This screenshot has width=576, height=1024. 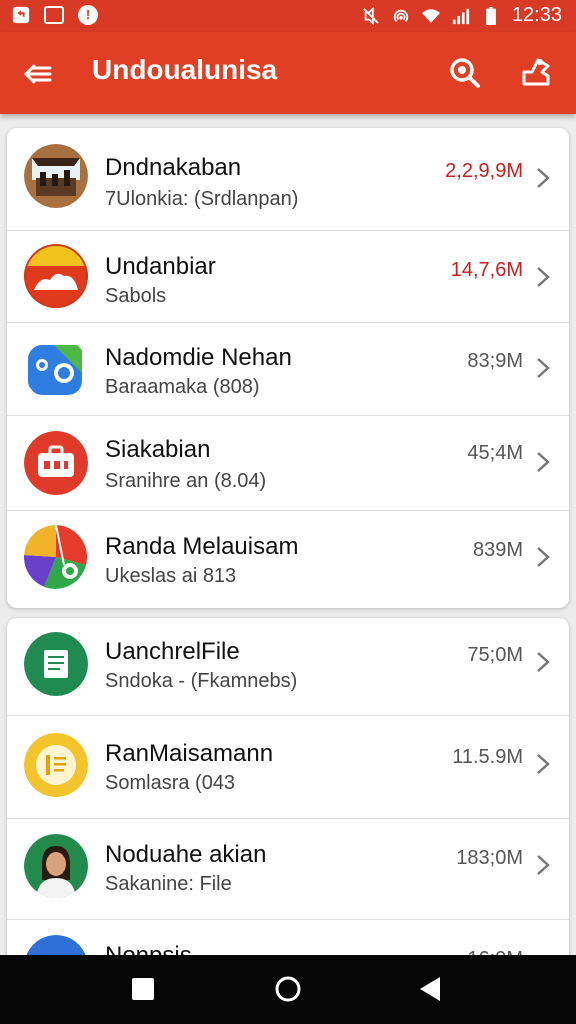 I want to click on app-subtitle: Somlasra (043, so click(x=170, y=783).